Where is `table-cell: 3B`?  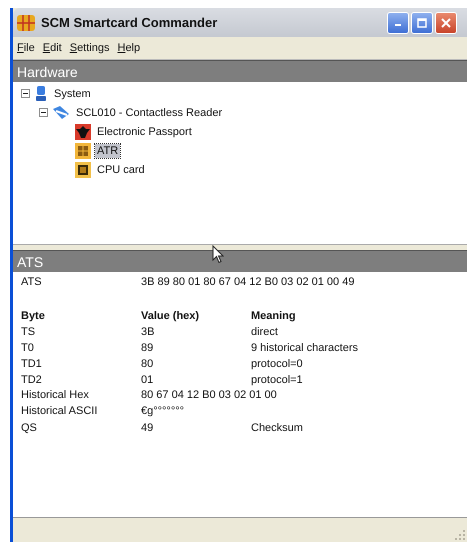
table-cell: 3B is located at coordinates (147, 332).